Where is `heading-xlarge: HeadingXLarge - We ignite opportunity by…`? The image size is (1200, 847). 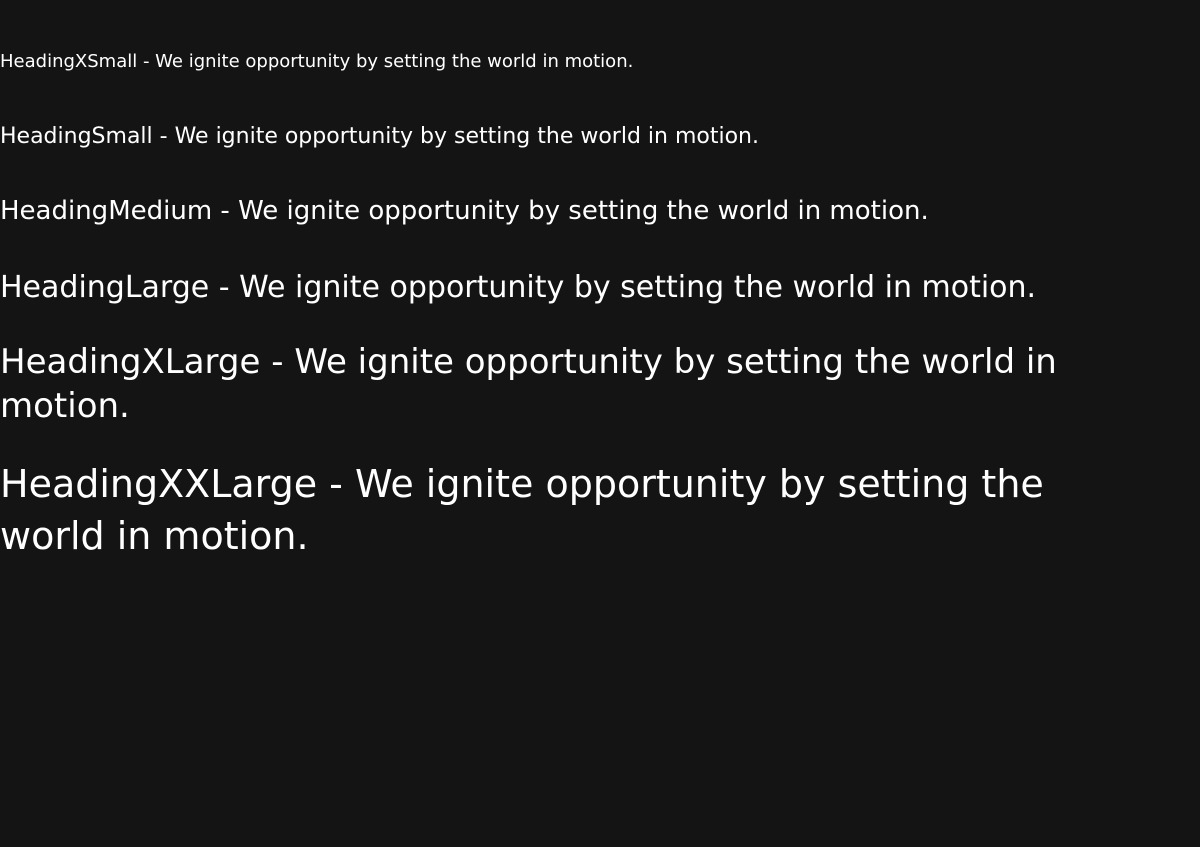
heading-xlarge: HeadingXLarge - We ignite opportunity by… is located at coordinates (528, 384).